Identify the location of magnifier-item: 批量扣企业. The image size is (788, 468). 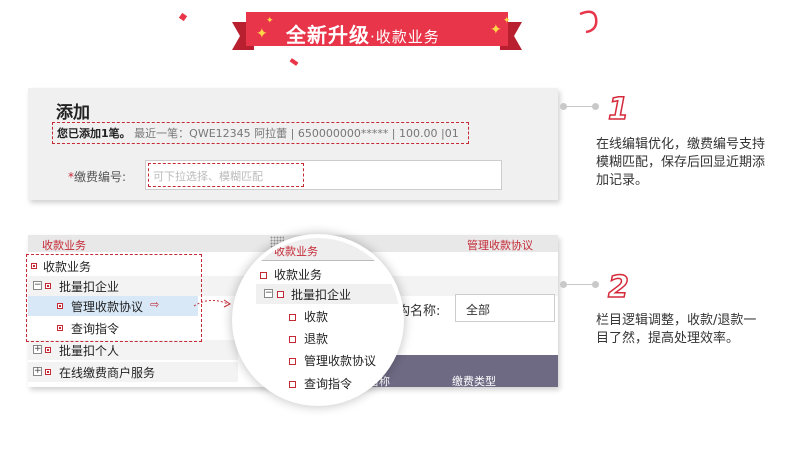
(321, 295).